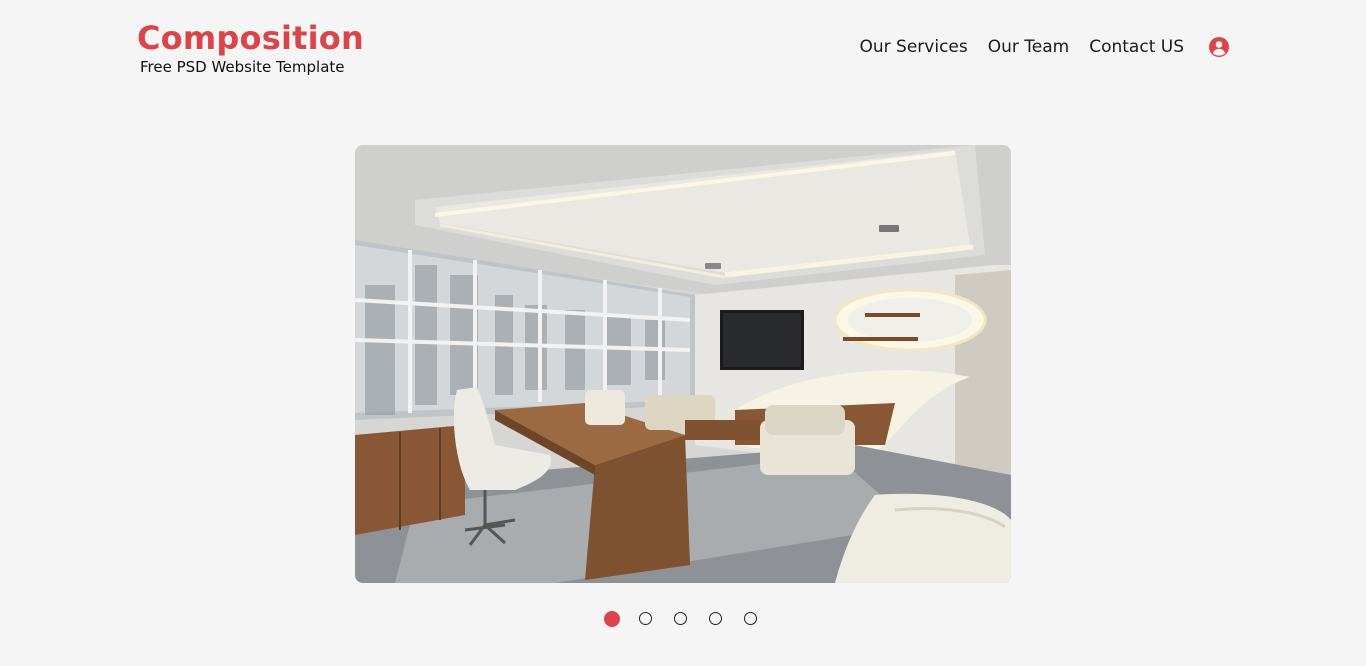  I want to click on user-circle-icon, so click(1219, 47).